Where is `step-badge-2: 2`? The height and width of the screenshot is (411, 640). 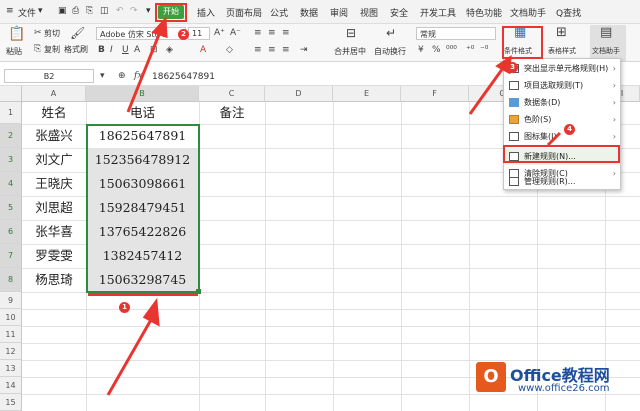 step-badge-2: 2 is located at coordinates (183, 34).